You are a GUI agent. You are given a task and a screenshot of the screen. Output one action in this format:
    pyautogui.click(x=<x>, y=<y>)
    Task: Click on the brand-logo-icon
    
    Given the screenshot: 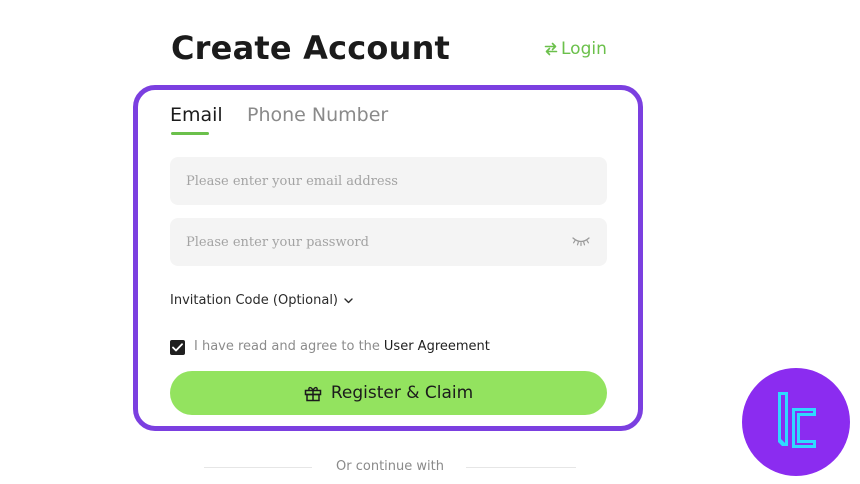 What is the action you would take?
    pyautogui.click(x=797, y=420)
    